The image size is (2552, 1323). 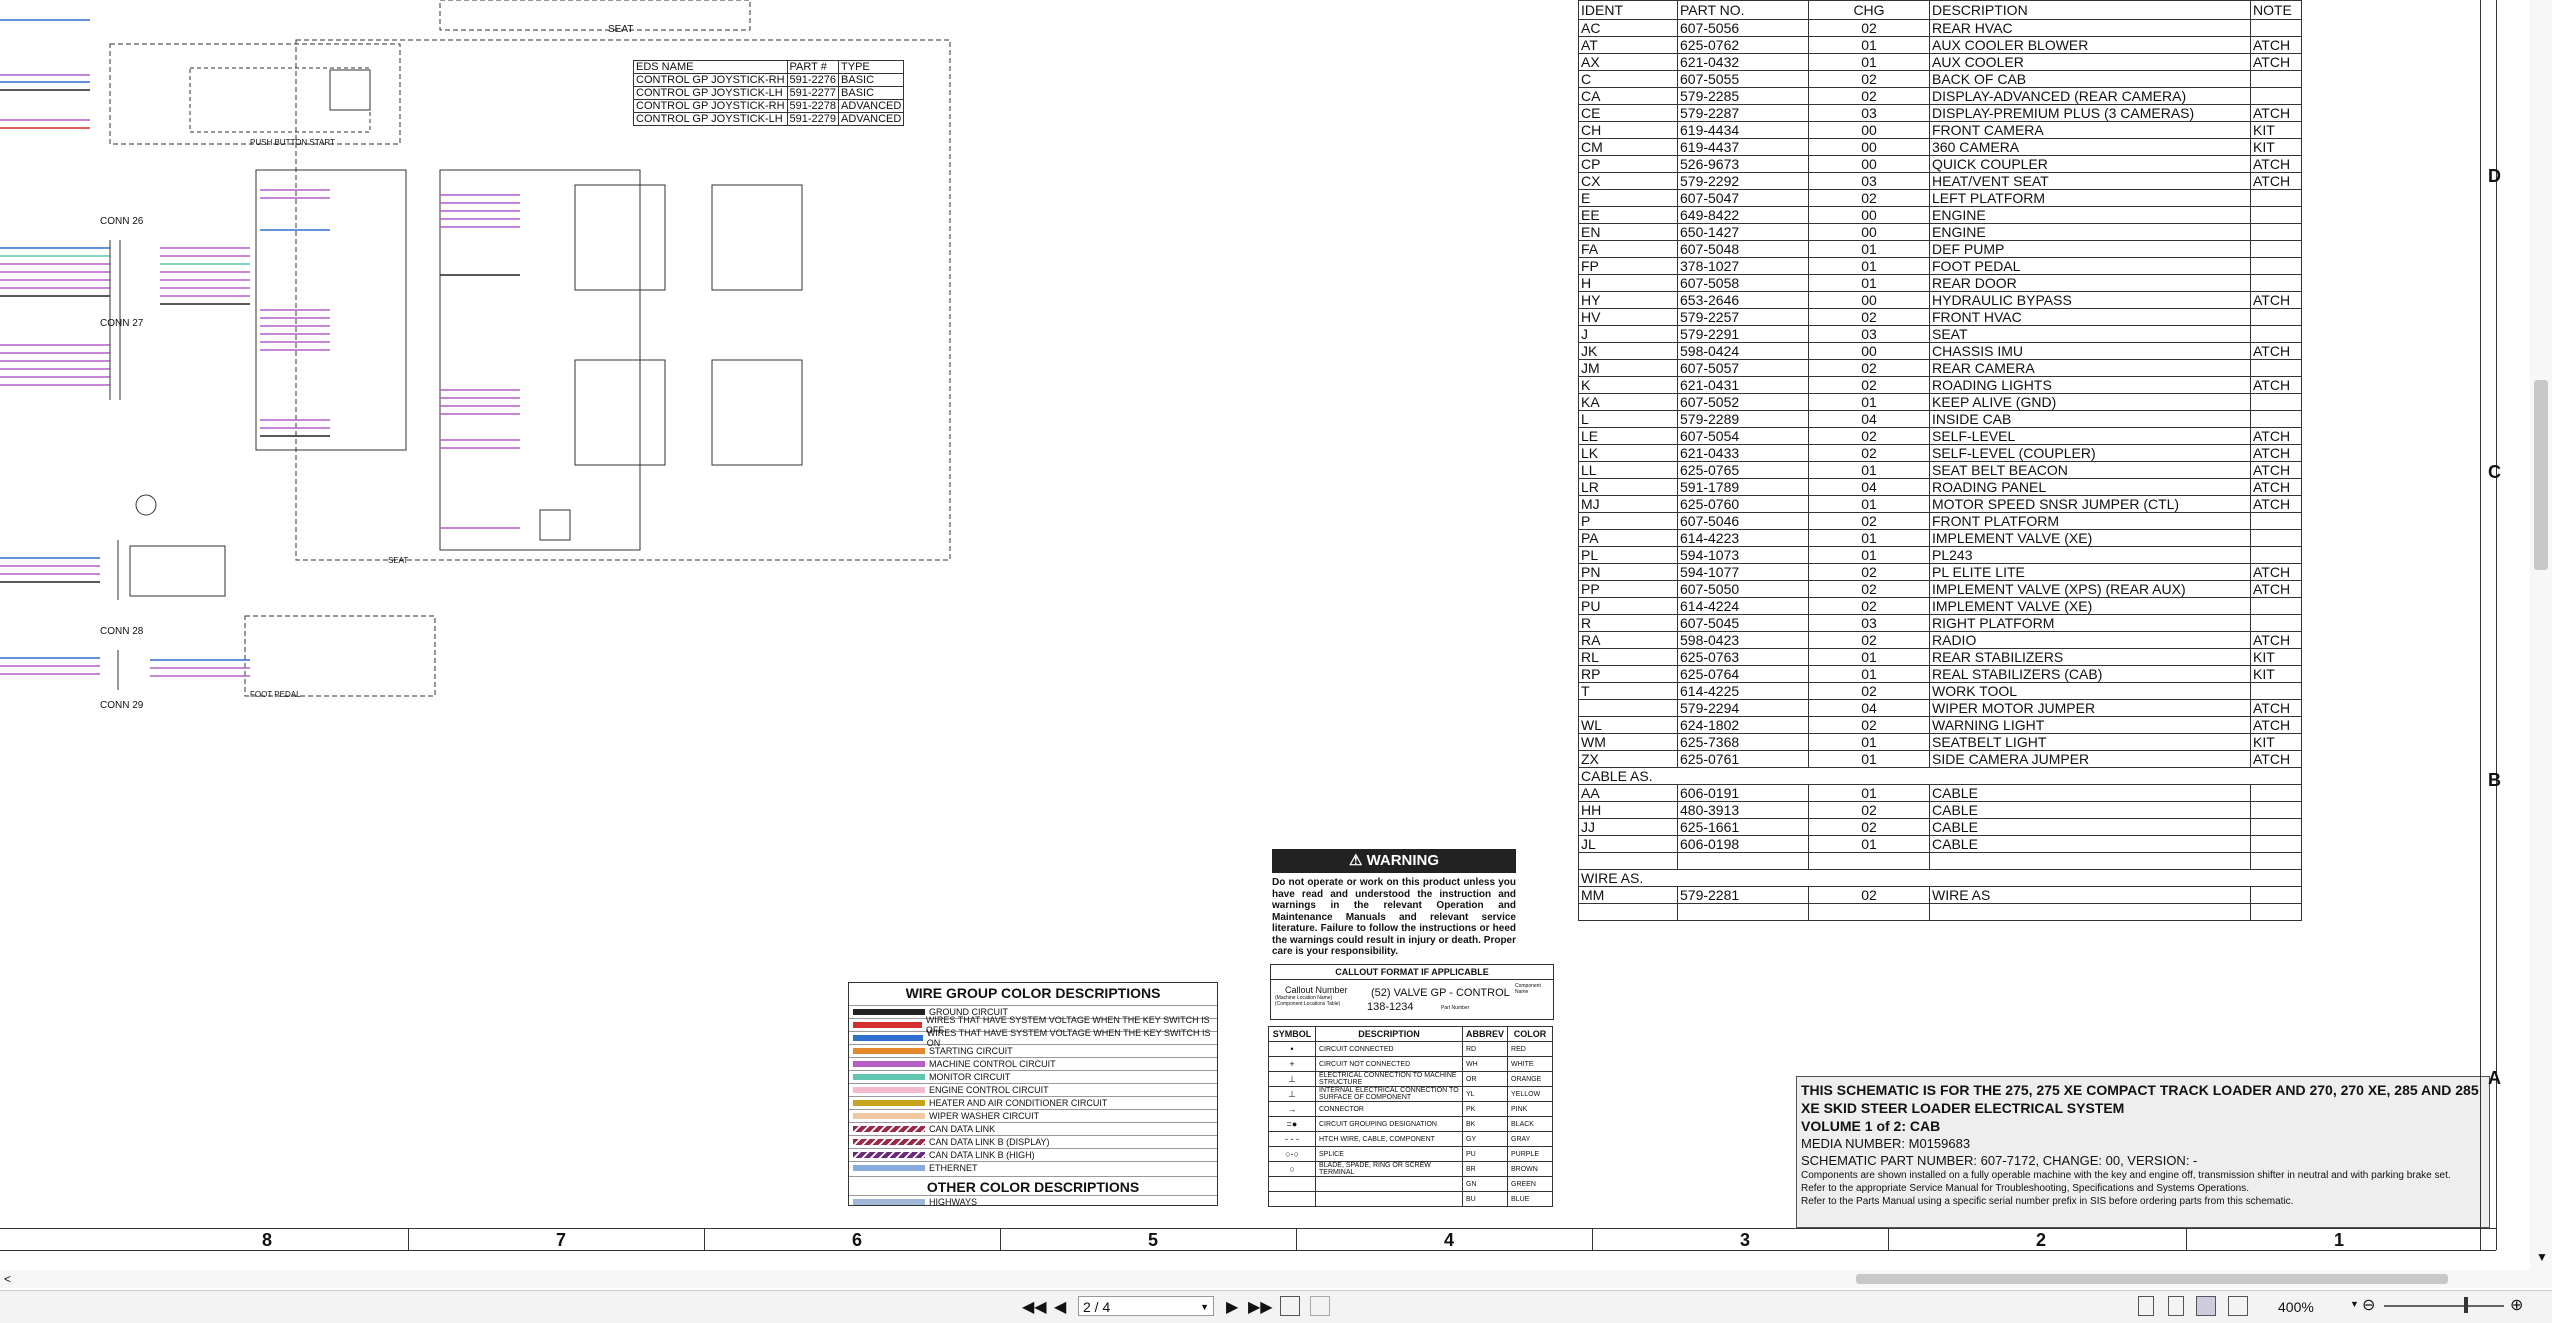 I want to click on parts-cell: 606-0191, so click(x=1743, y=793).